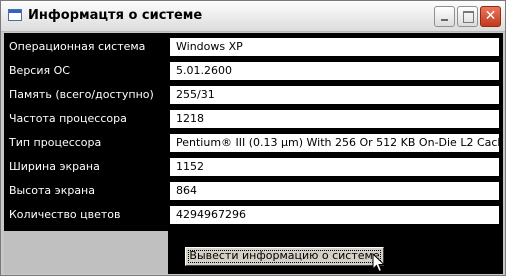 The image size is (506, 276). I want to click on mouse-pointer-icon, so click(379, 263).